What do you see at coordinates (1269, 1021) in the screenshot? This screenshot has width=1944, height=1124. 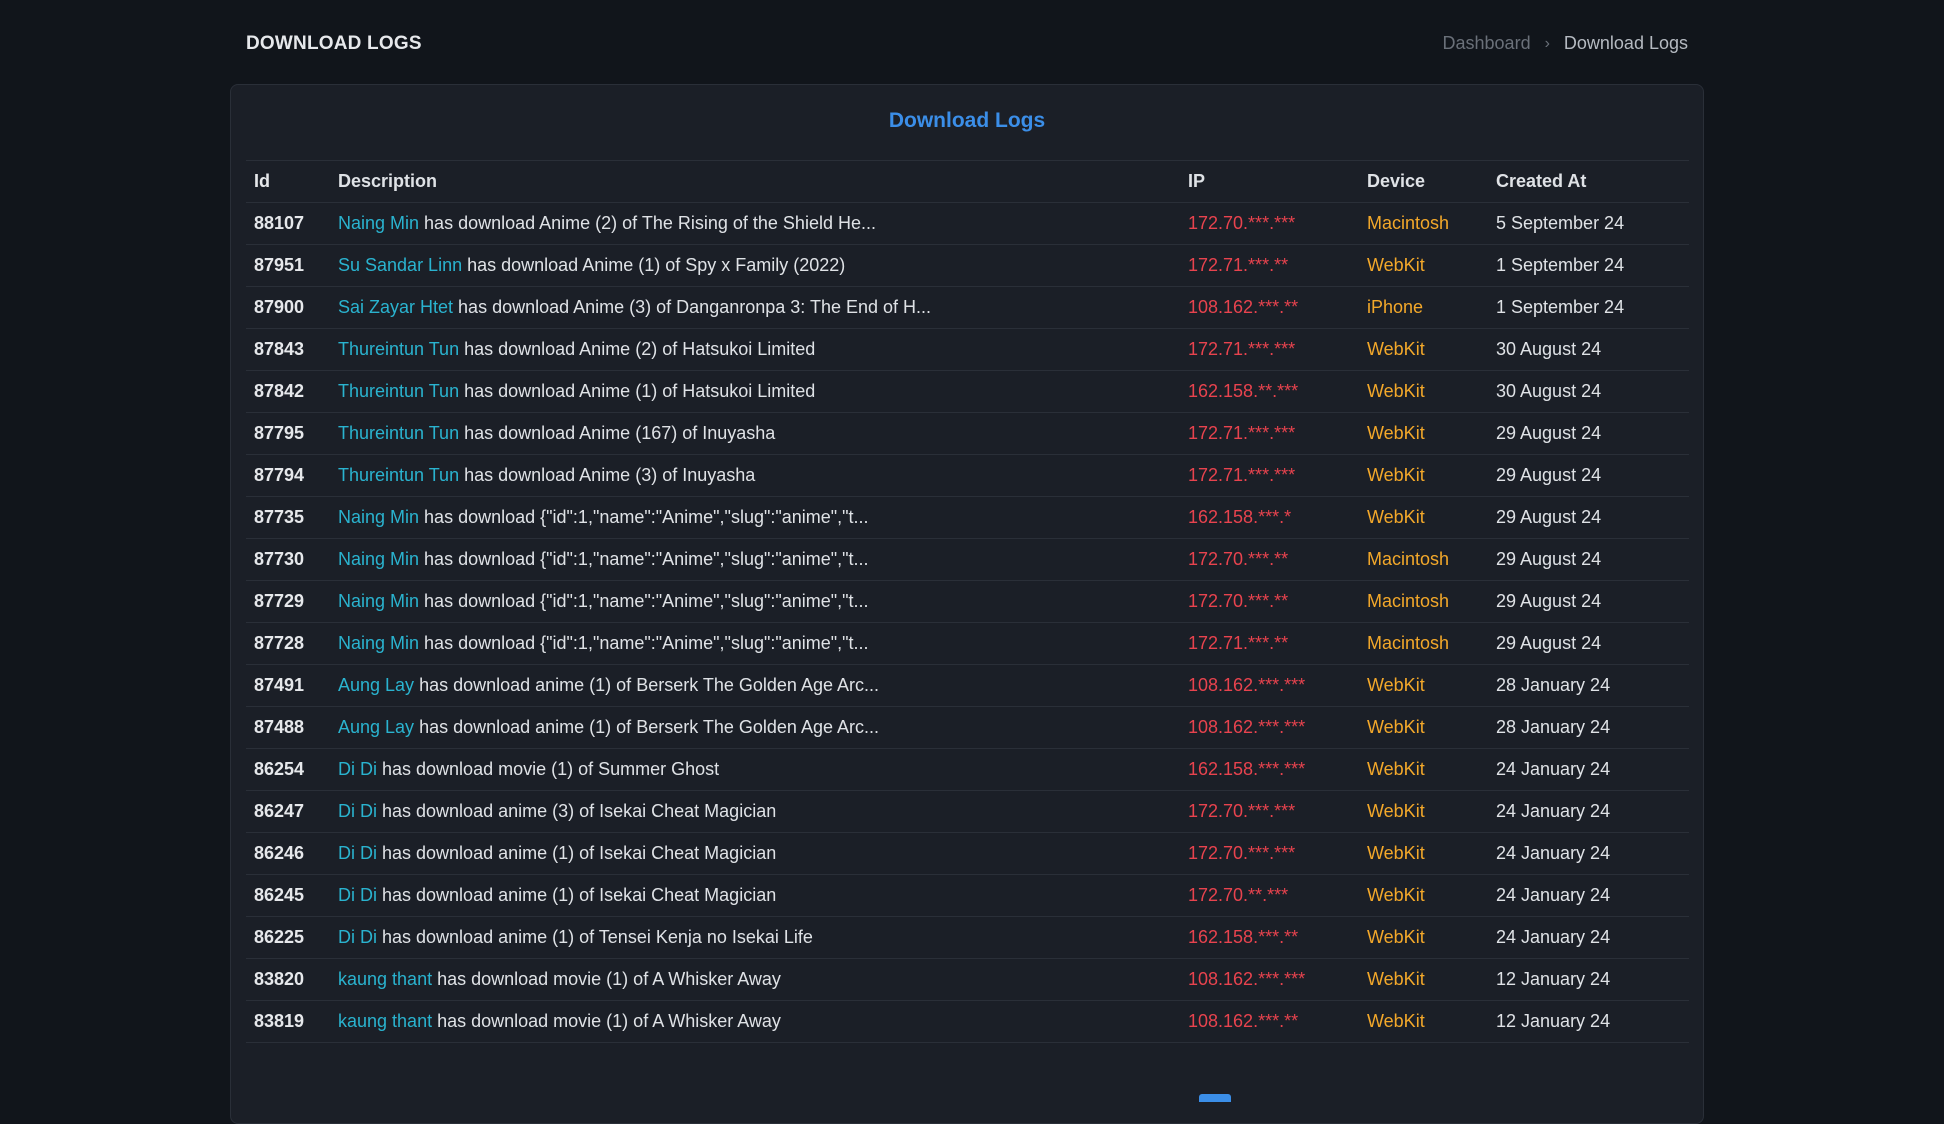 I see `log-ip: 108.162.***.**` at bounding box center [1269, 1021].